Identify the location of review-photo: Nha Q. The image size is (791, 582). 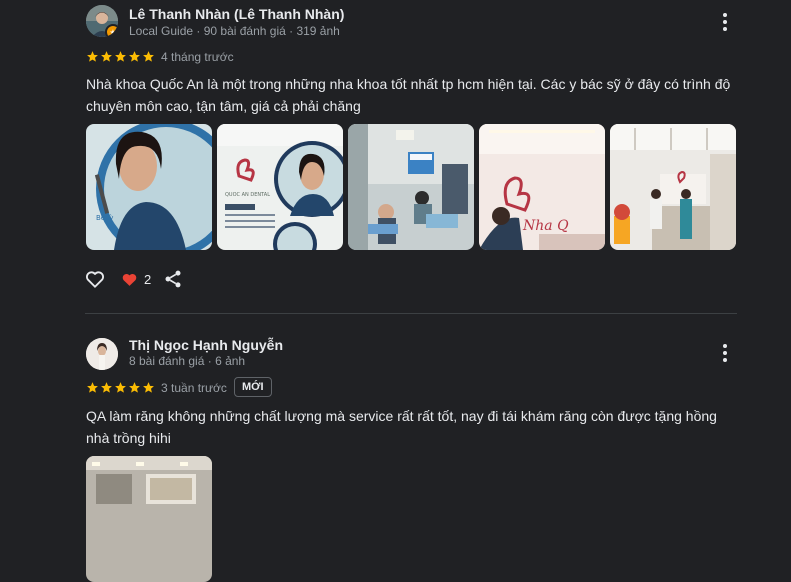
(542, 187).